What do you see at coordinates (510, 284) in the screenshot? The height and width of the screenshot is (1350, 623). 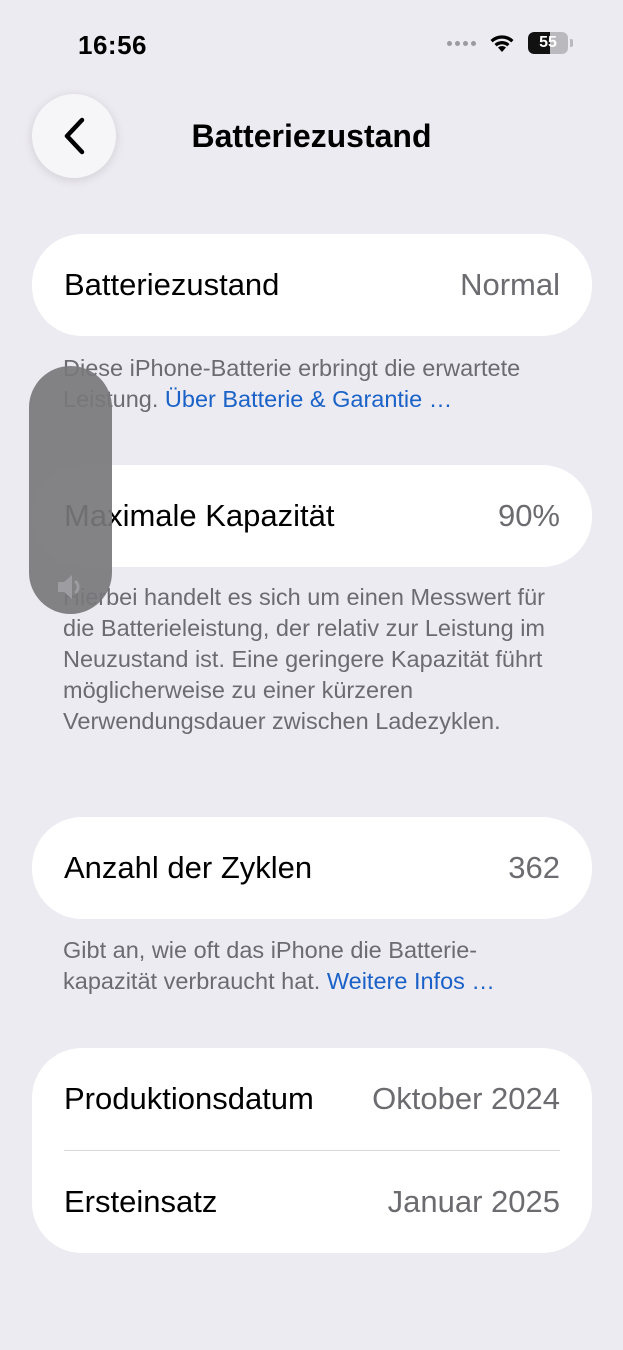 I see `battery-health-value: Normal` at bounding box center [510, 284].